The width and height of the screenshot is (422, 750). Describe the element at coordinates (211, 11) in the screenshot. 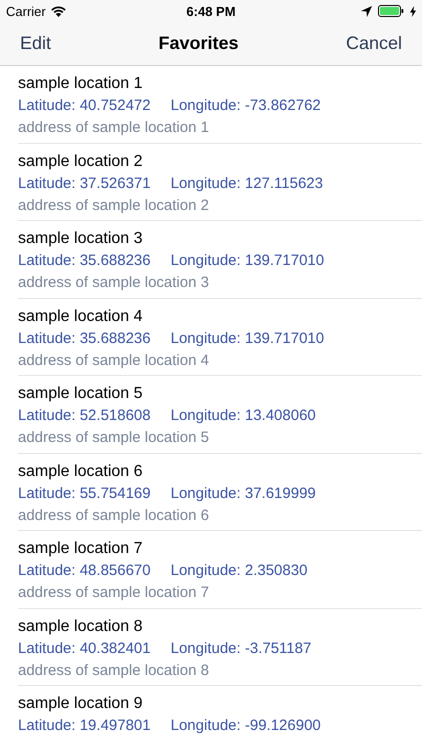

I see `clock-time: 6:48 PM` at that location.